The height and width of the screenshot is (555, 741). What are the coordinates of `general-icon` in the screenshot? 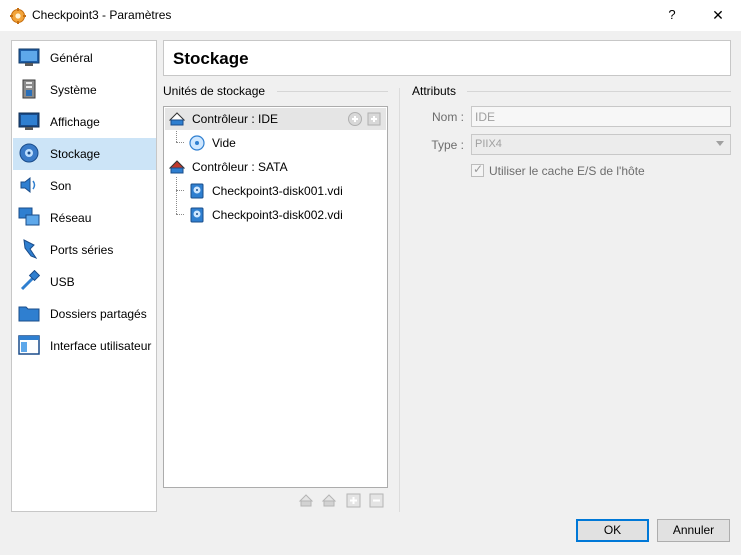 It's located at (29, 57).